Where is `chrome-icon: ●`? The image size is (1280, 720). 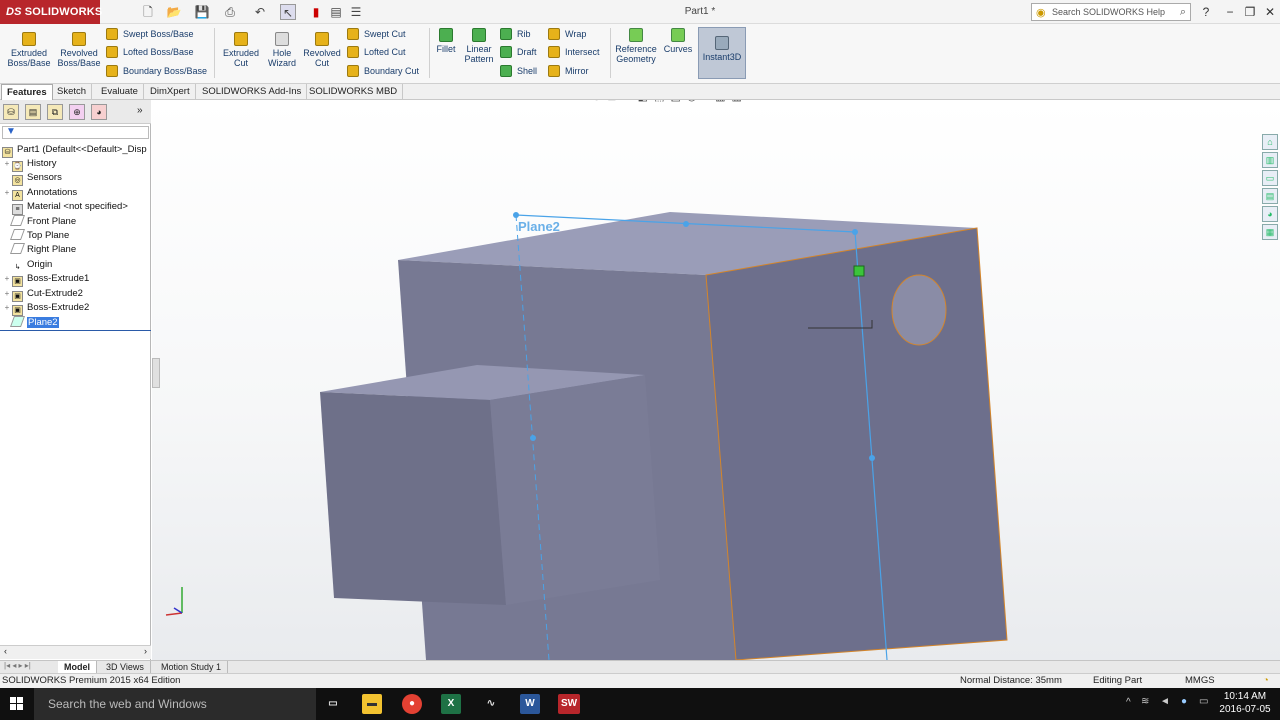 chrome-icon: ● is located at coordinates (412, 704).